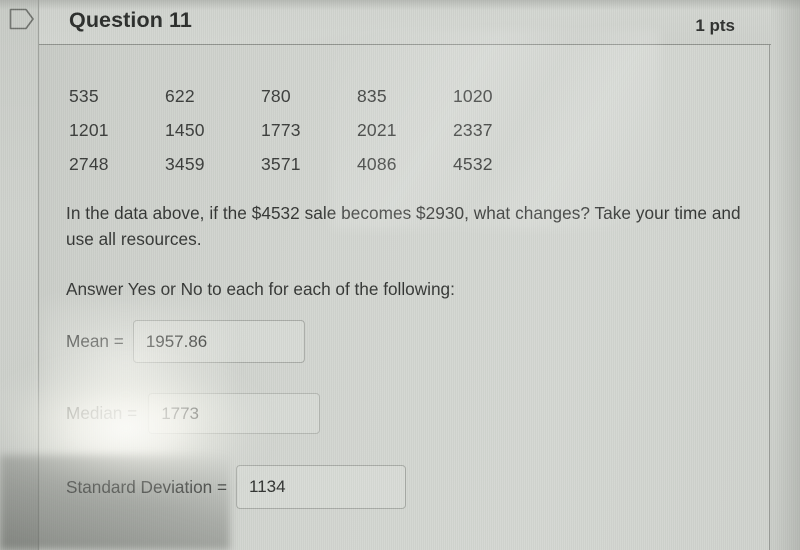 This screenshot has width=800, height=550. Describe the element at coordinates (405, 22) in the screenshot. I see `question-header: Question 11 1 pts` at that location.